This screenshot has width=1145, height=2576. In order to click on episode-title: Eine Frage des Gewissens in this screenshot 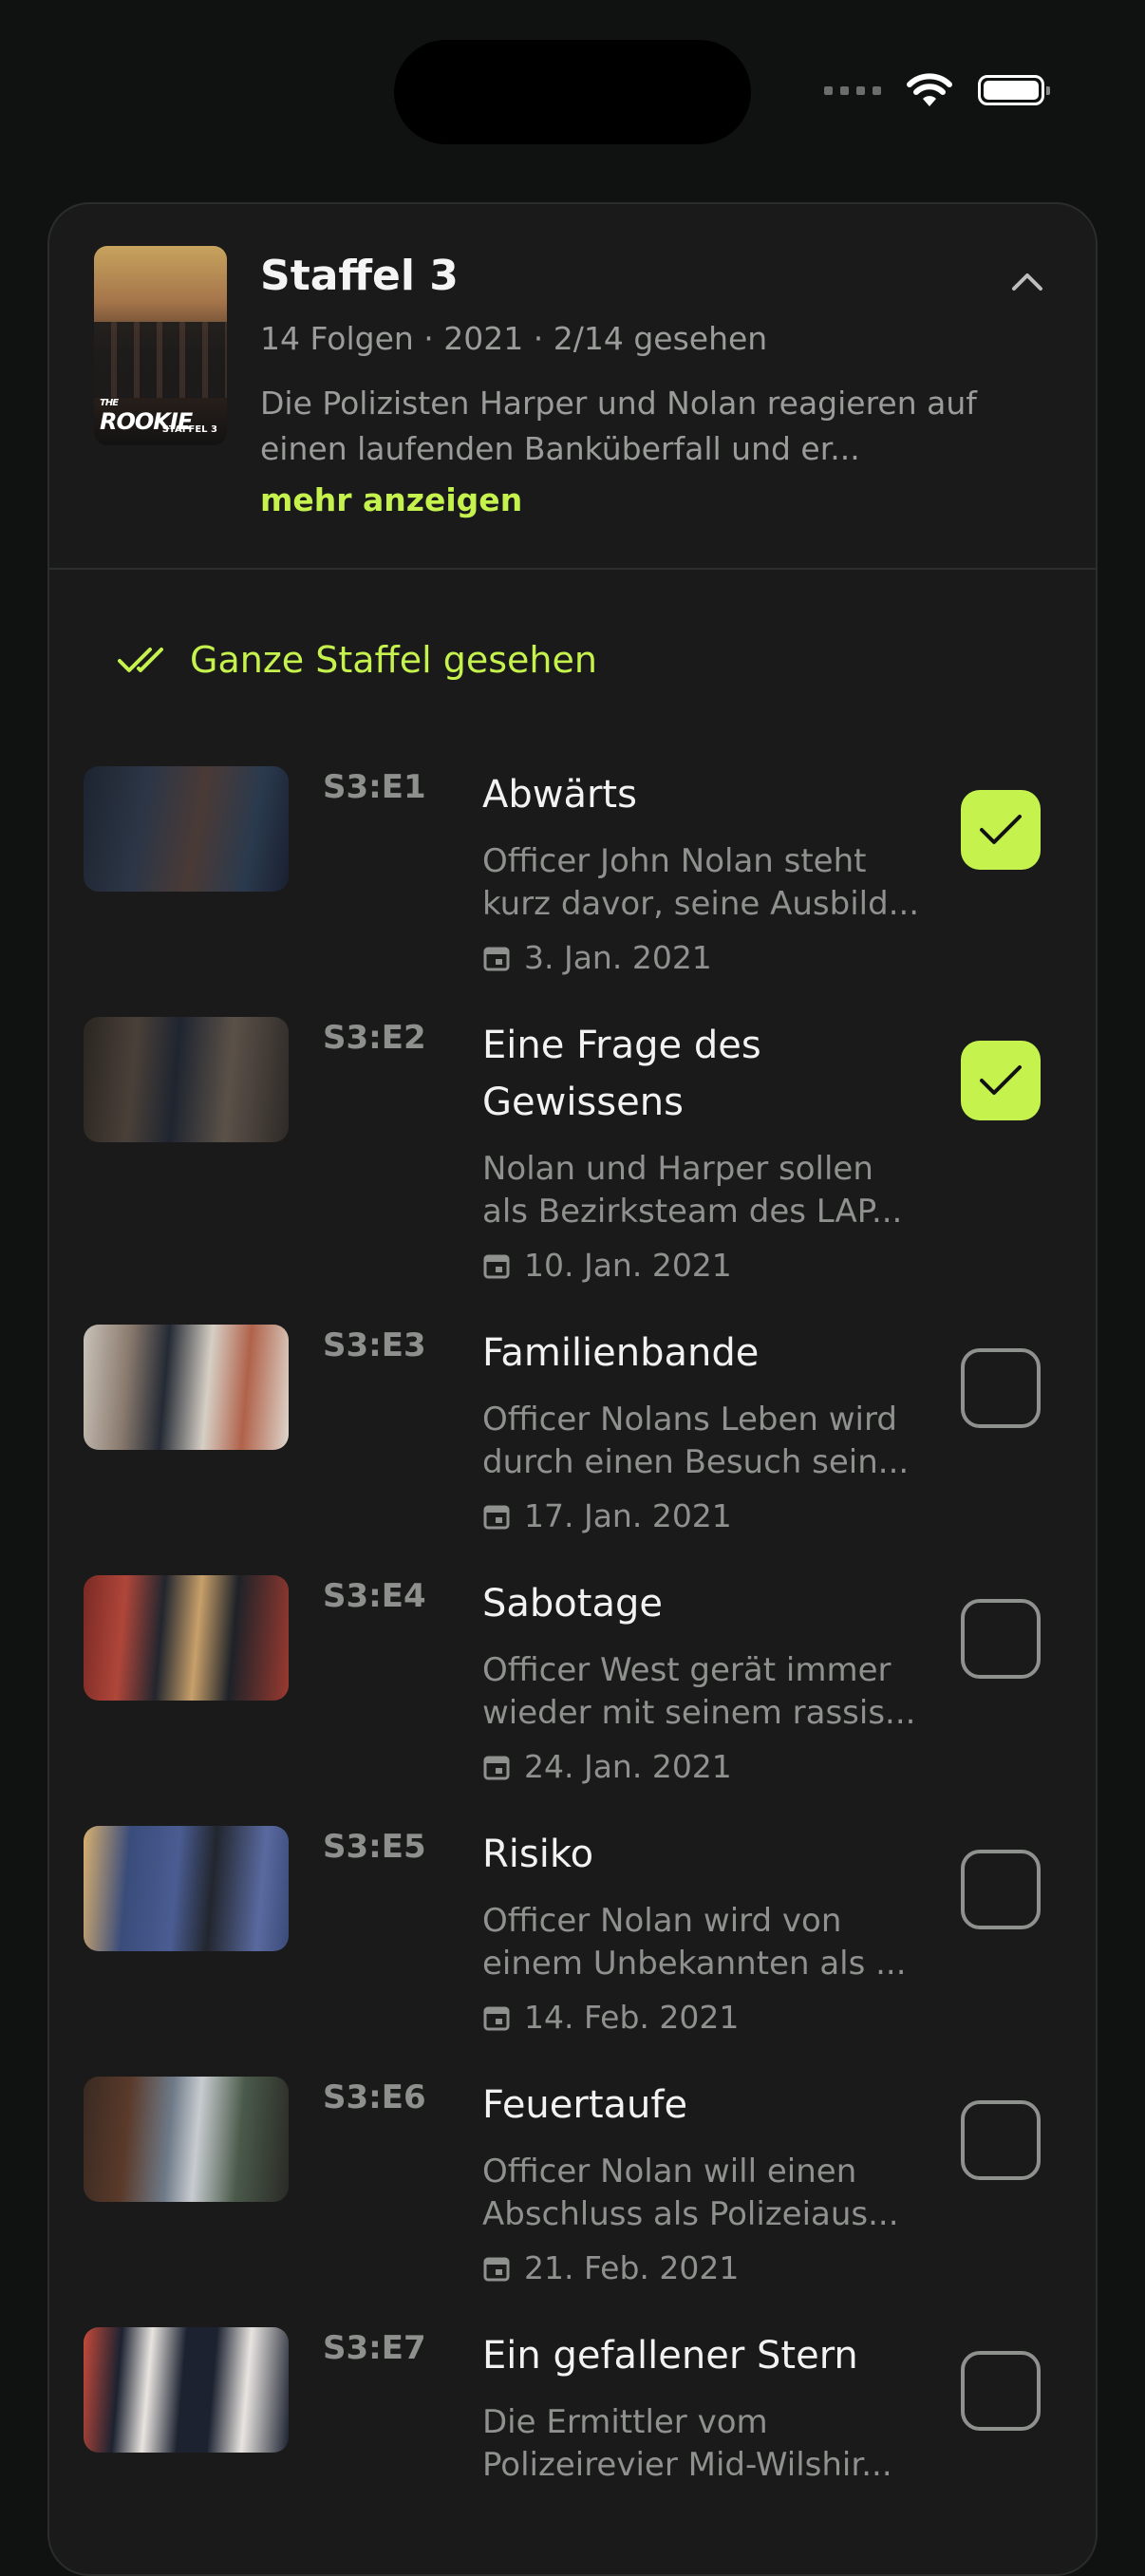, I will do `click(621, 1074)`.